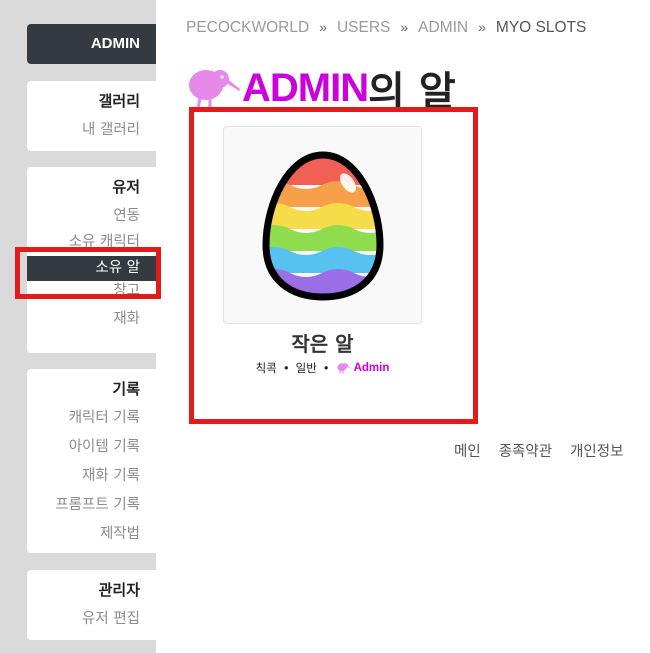 Image resolution: width=650 pixels, height=653 pixels. What do you see at coordinates (83, 505) in the screenshot?
I see `sidebar-item-prompt-logs: 프롬프트 기록` at bounding box center [83, 505].